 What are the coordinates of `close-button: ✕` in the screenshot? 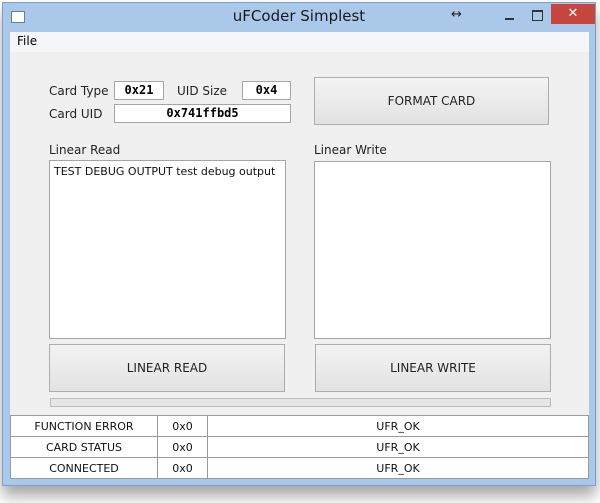 It's located at (573, 14).